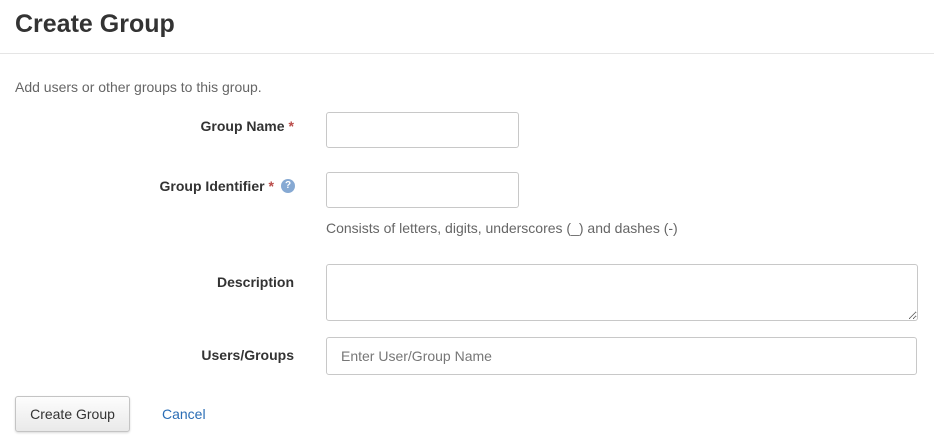 Image resolution: width=934 pixels, height=441 pixels. What do you see at coordinates (422, 190) in the screenshot?
I see `group-identifier-input` at bounding box center [422, 190].